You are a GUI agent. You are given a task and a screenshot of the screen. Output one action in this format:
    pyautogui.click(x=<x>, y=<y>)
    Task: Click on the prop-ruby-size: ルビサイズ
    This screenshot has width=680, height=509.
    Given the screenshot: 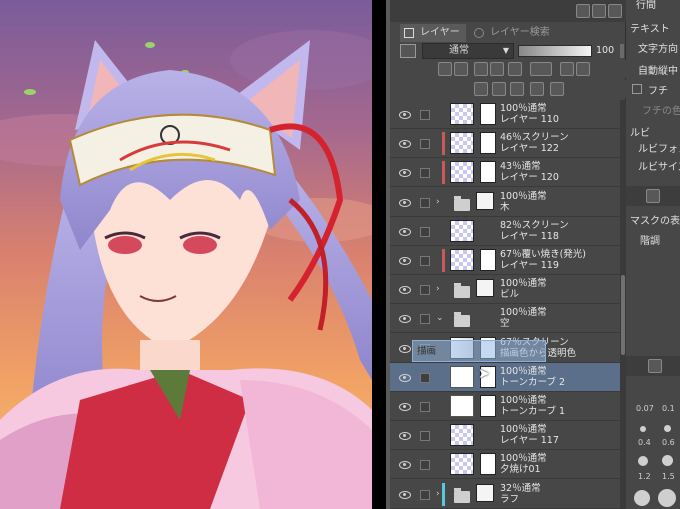 What is the action you would take?
    pyautogui.click(x=659, y=167)
    